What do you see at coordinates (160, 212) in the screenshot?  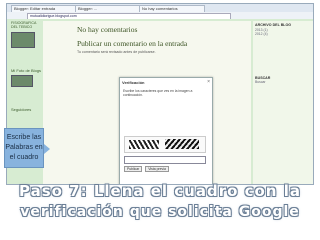 I see `caption-line-2: verificación que solicita Google` at bounding box center [160, 212].